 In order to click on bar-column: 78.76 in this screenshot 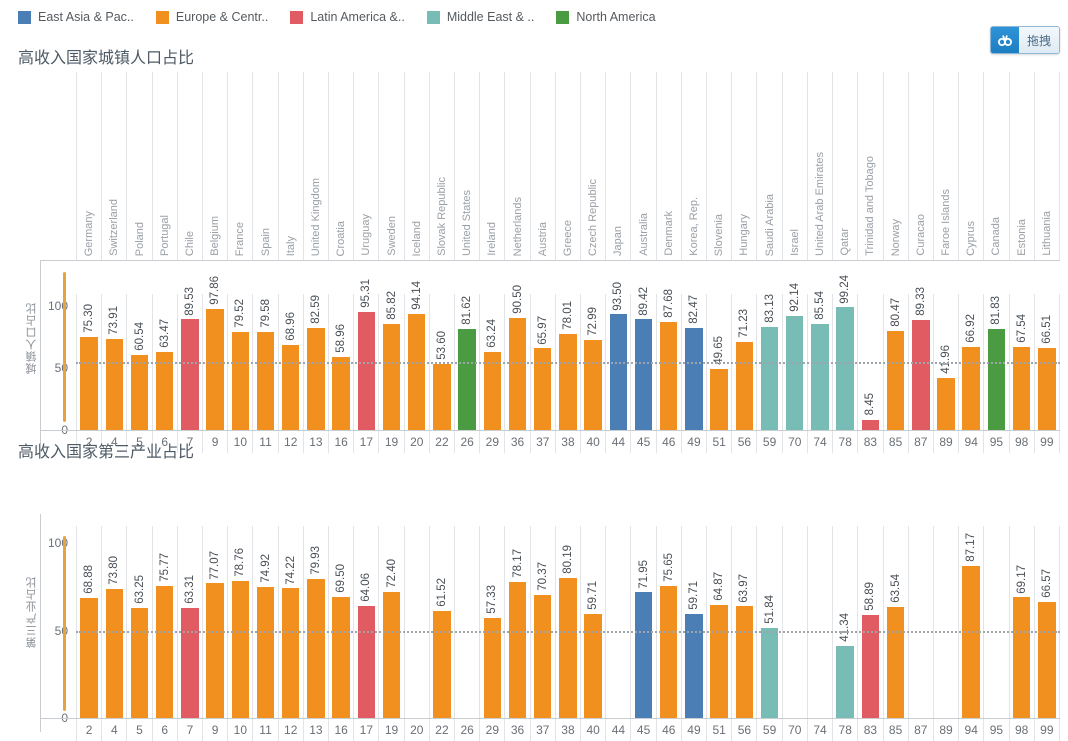, I will do `click(239, 622)`.